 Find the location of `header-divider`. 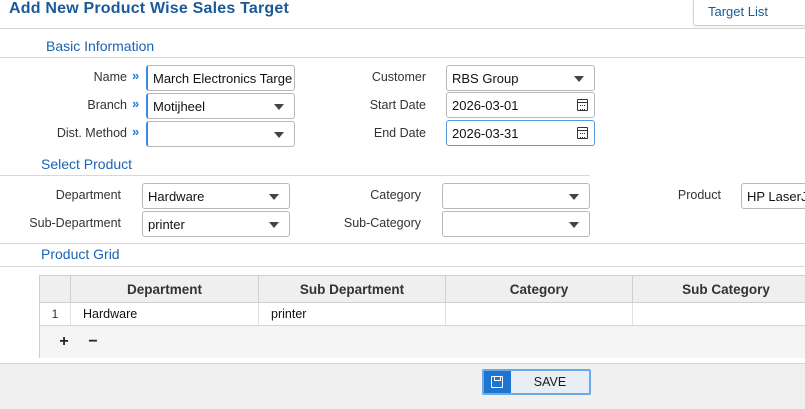

header-divider is located at coordinates (402, 28).